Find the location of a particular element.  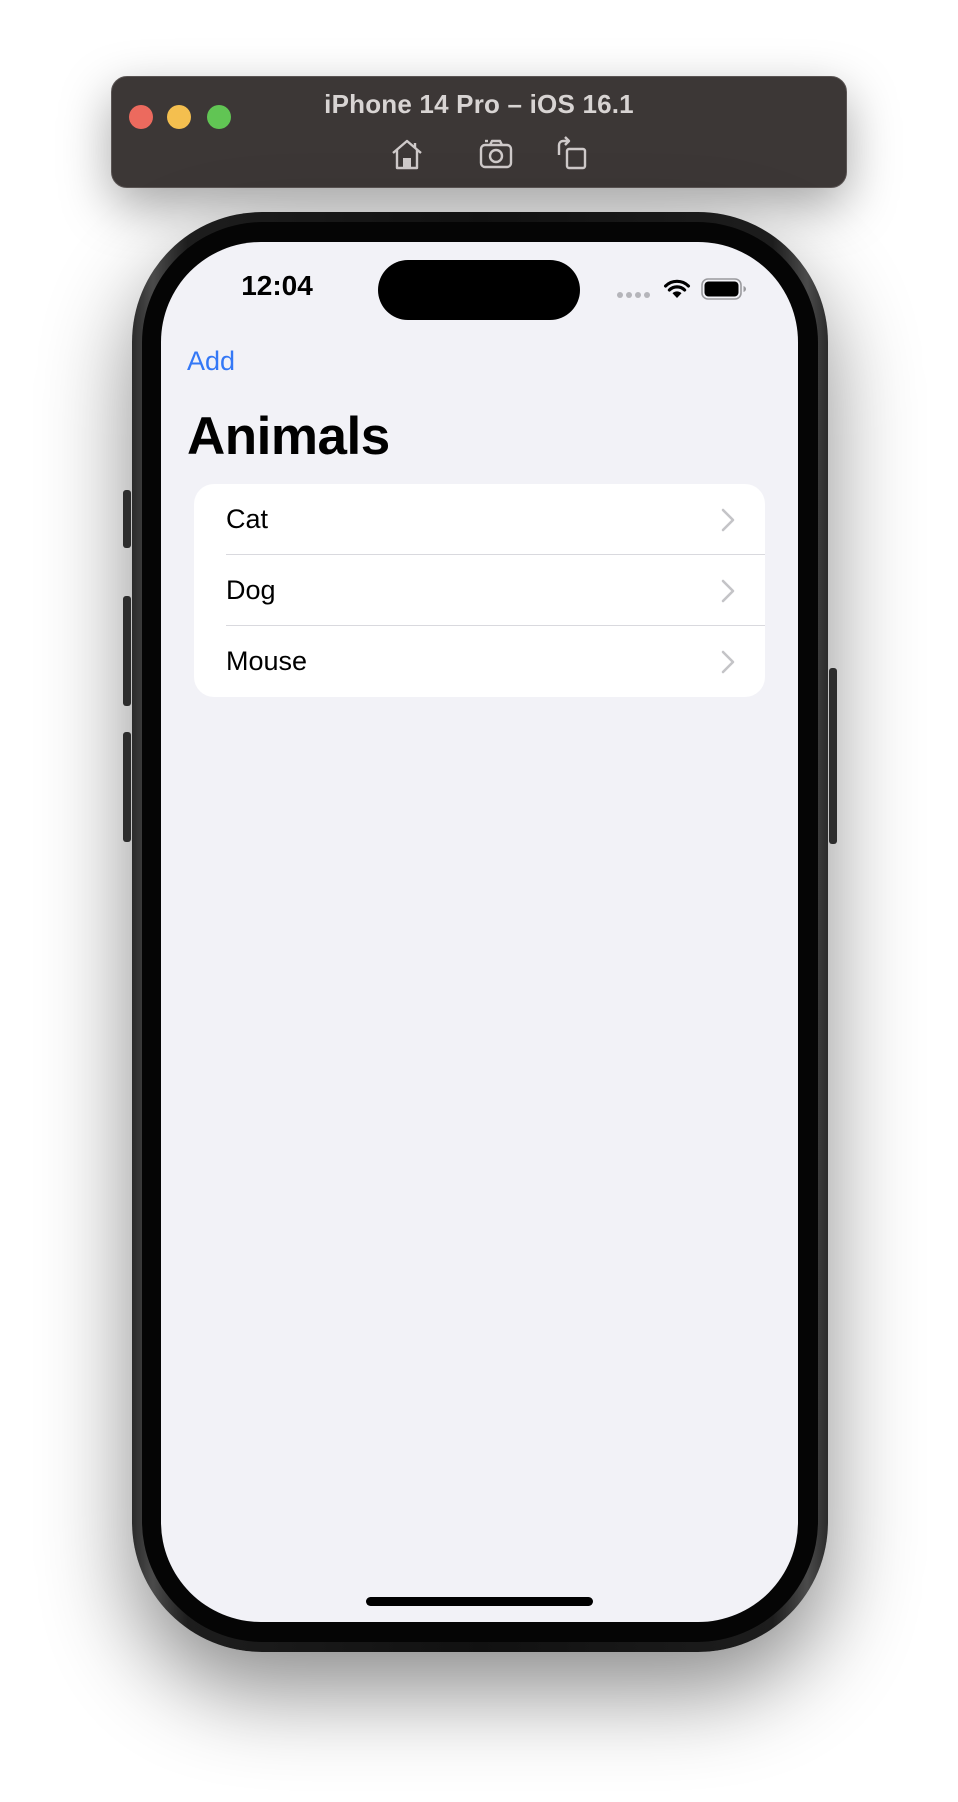

status-time: 12:04 is located at coordinates (277, 285).